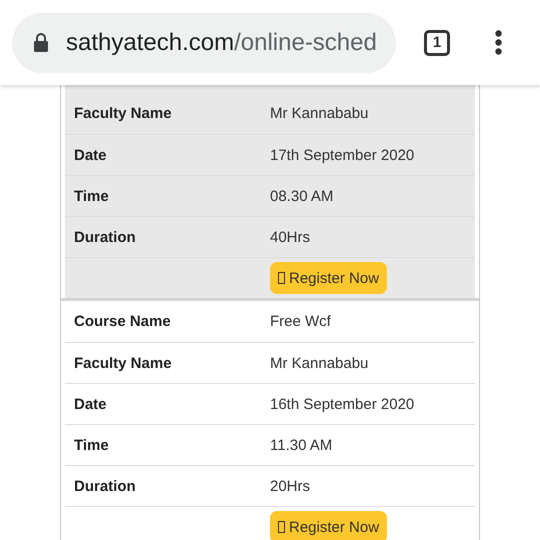  Describe the element at coordinates (290, 486) in the screenshot. I see `field-value: 20Hrs` at that location.